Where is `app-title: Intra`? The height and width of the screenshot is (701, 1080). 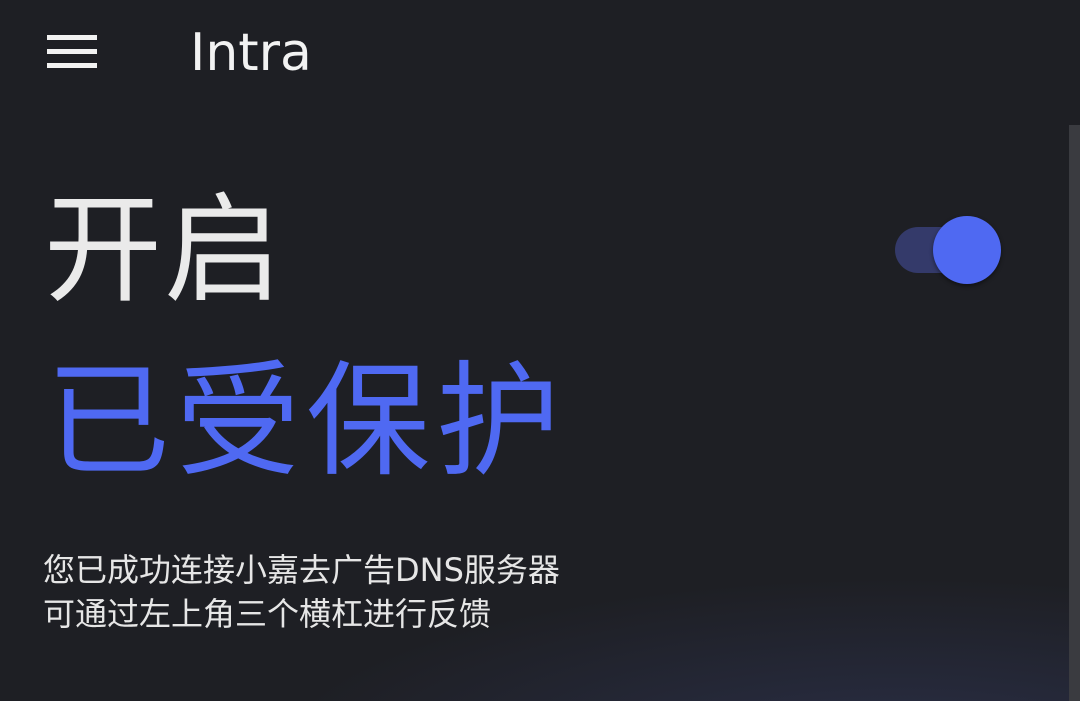
app-title: Intra is located at coordinates (251, 53).